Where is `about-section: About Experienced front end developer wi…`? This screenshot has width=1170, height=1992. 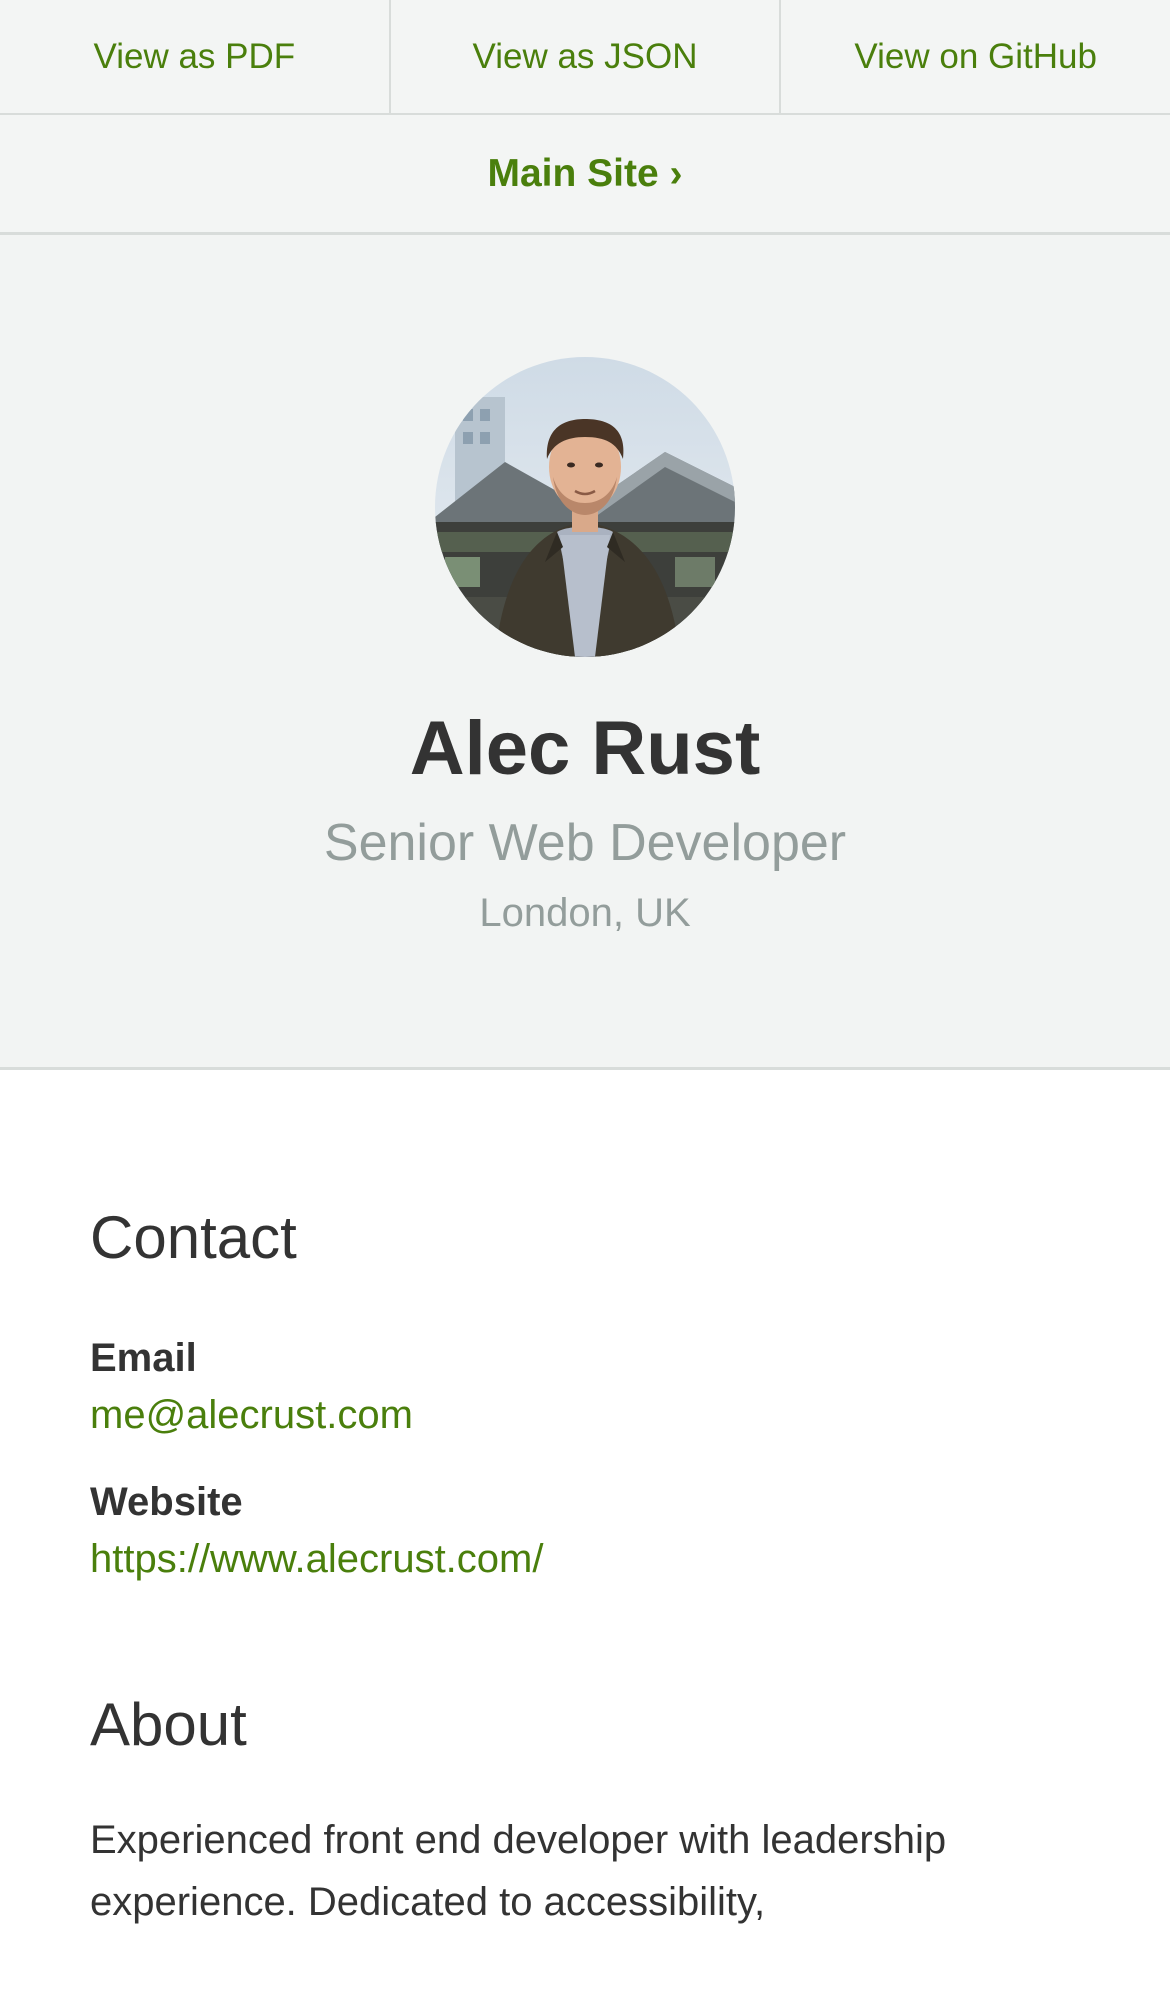 about-section: About Experienced front end developer wi… is located at coordinates (585, 1811).